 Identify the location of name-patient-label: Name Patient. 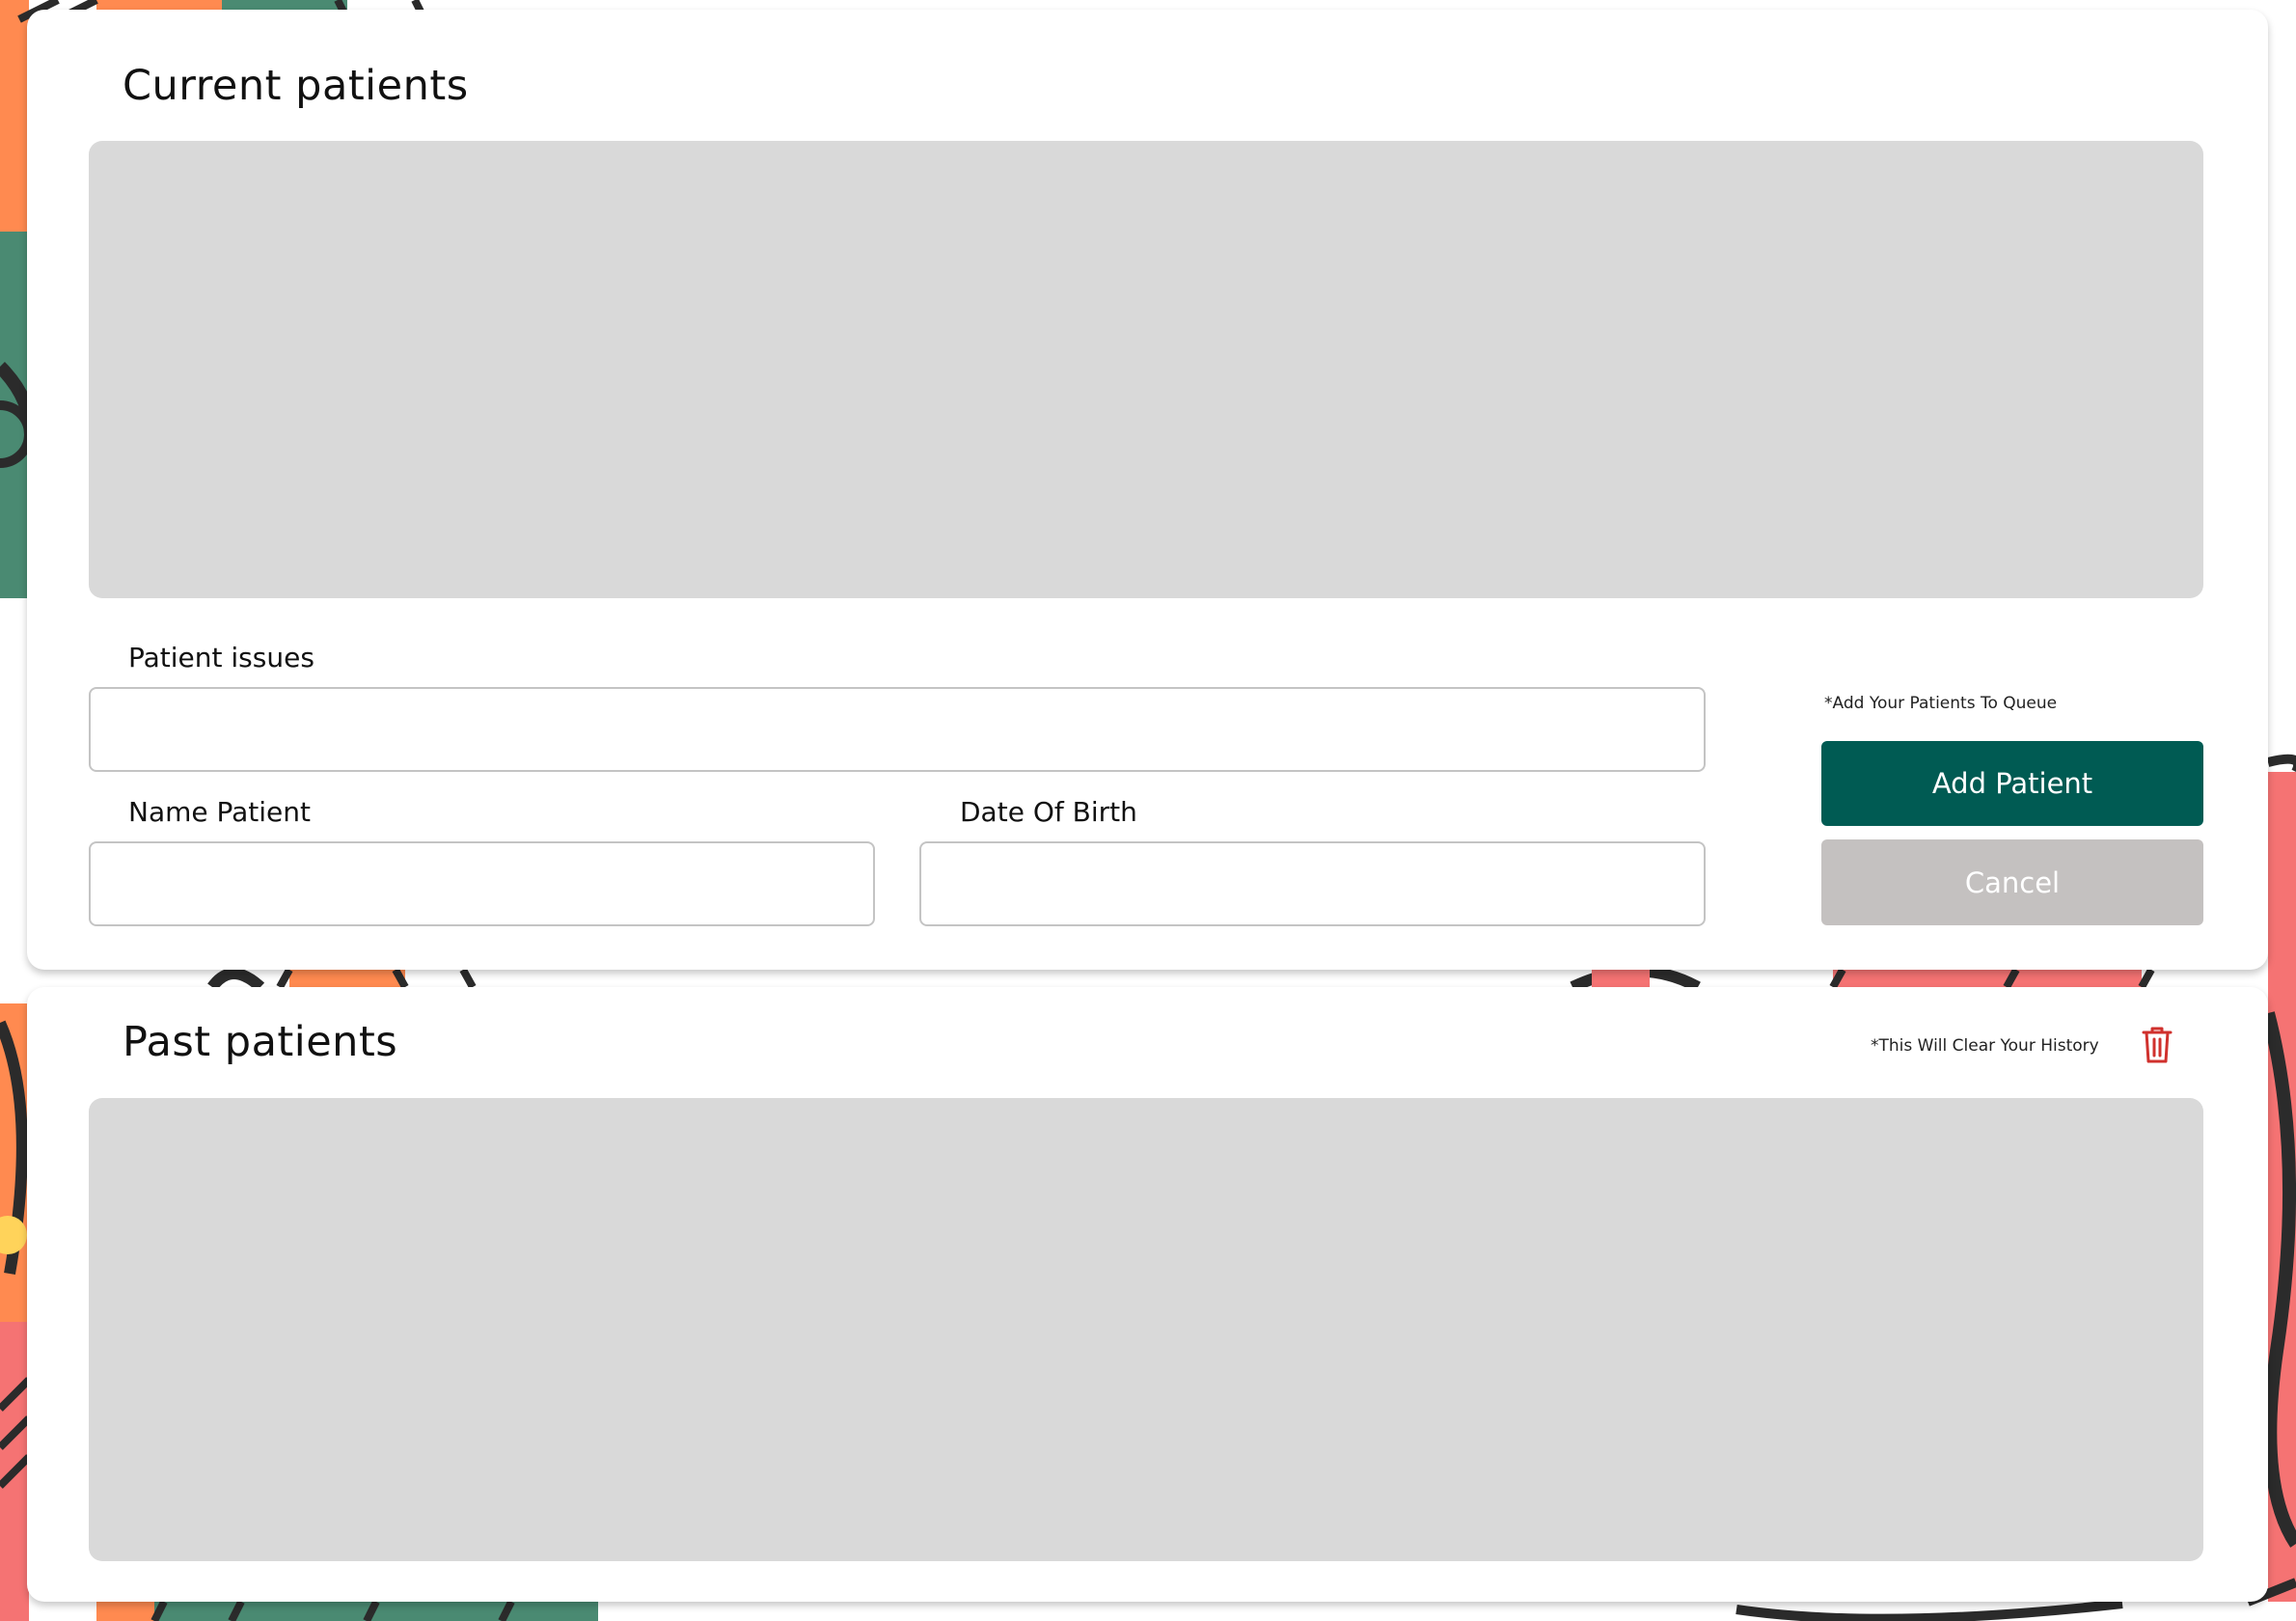
(219, 812).